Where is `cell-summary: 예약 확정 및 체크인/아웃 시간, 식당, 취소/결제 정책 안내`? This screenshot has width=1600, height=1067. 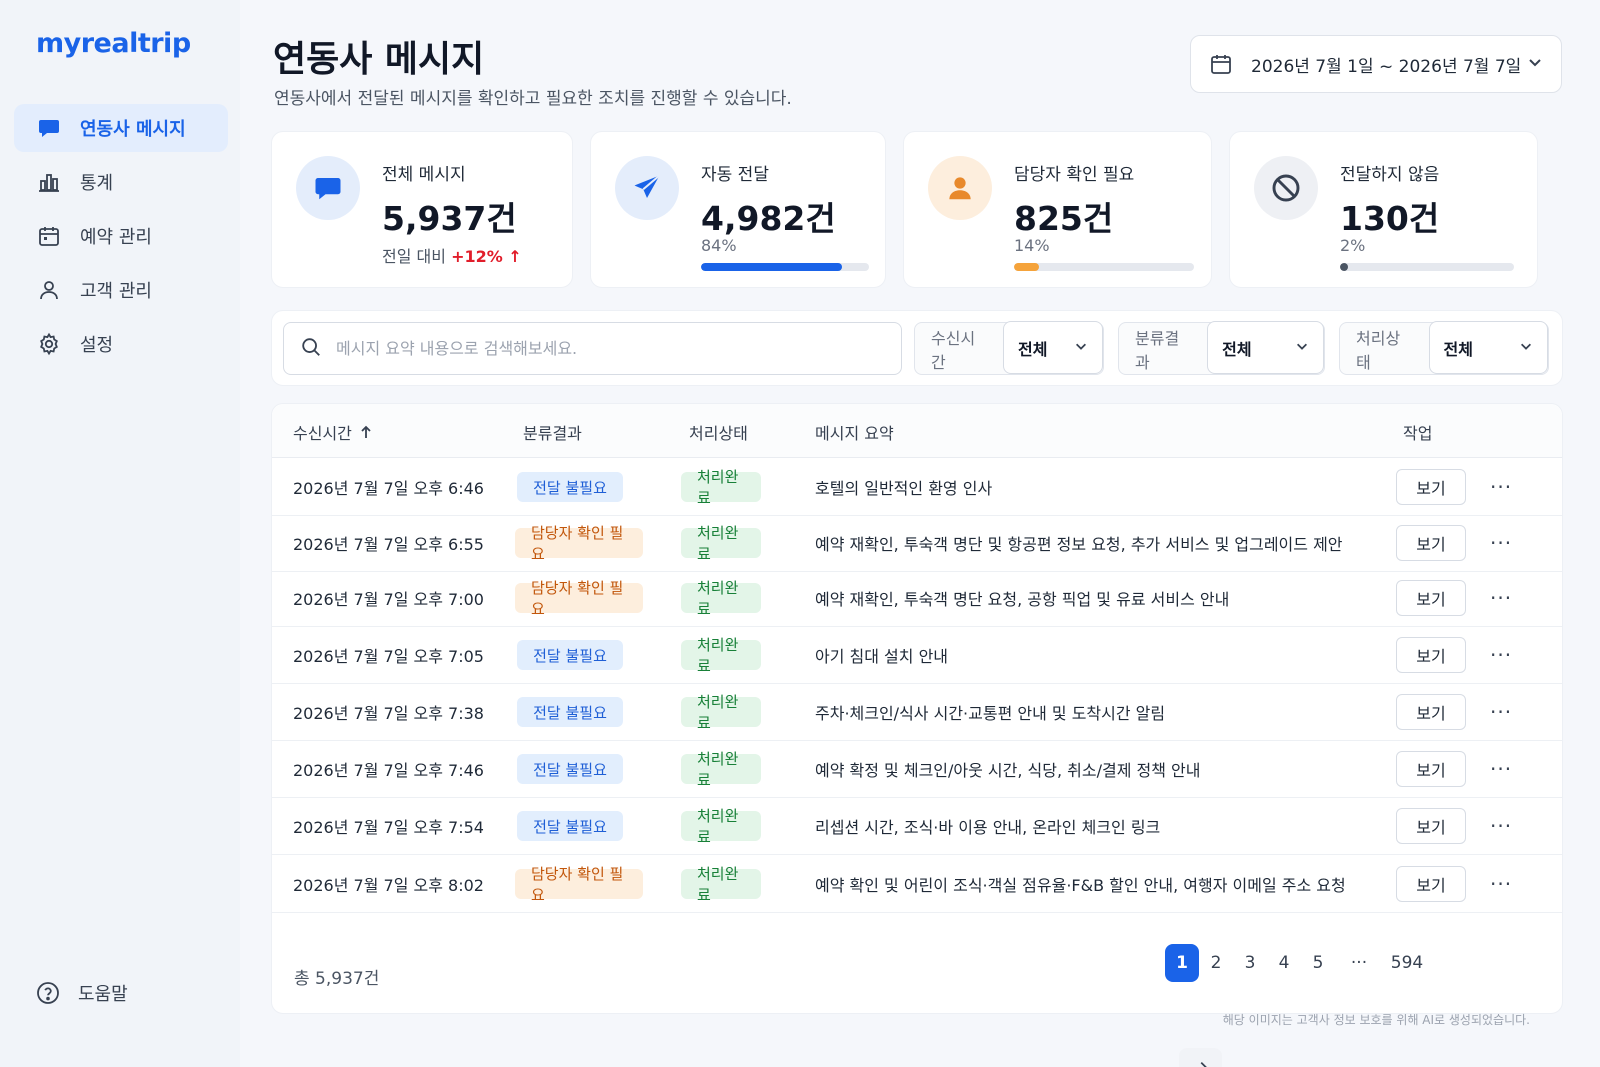 cell-summary: 예약 확정 및 체크인/아웃 시간, 식당, 취소/결제 정책 안내 is located at coordinates (1008, 770).